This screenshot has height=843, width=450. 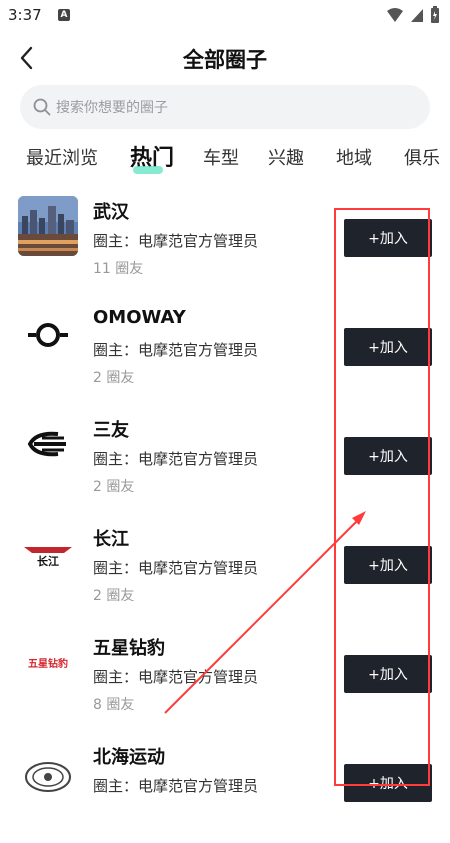 What do you see at coordinates (221, 157) in the screenshot?
I see `tab-model: 车型` at bounding box center [221, 157].